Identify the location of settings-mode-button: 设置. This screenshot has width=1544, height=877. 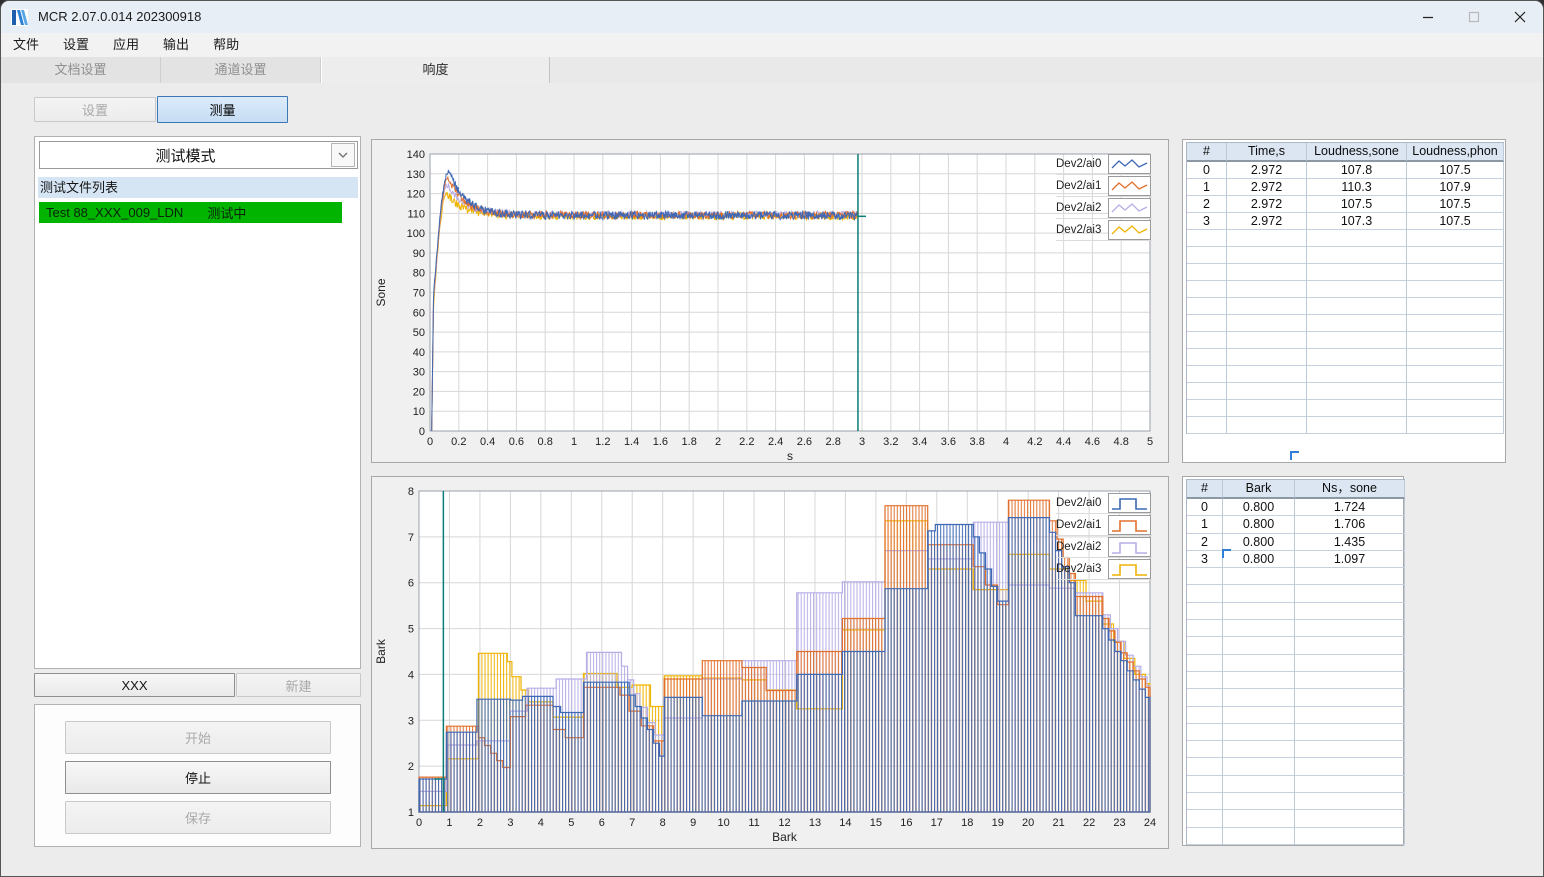
(95, 109).